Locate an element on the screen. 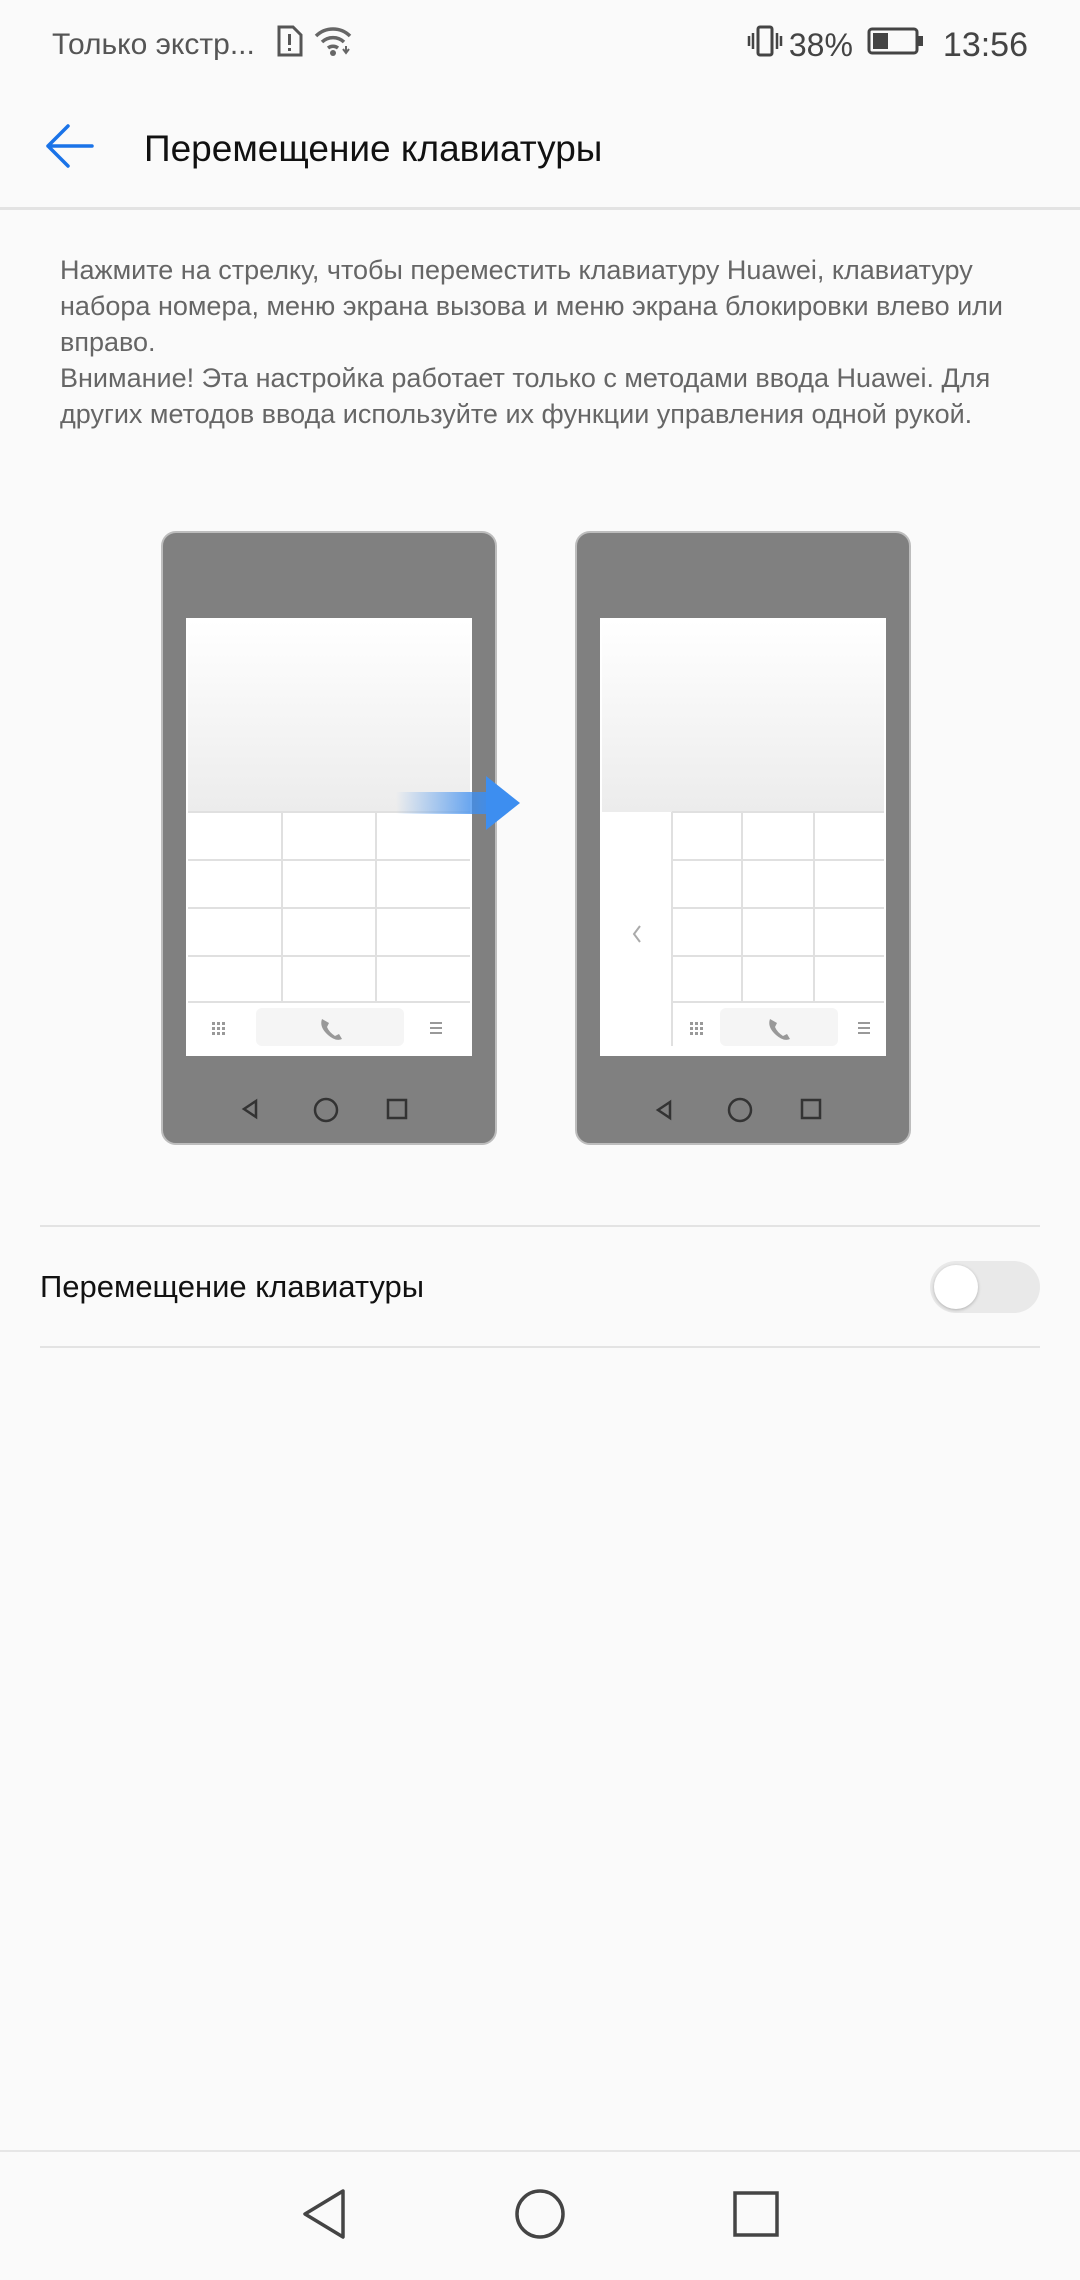 The height and width of the screenshot is (2280, 1080). back-triangle-icon is located at coordinates (324, 2216).